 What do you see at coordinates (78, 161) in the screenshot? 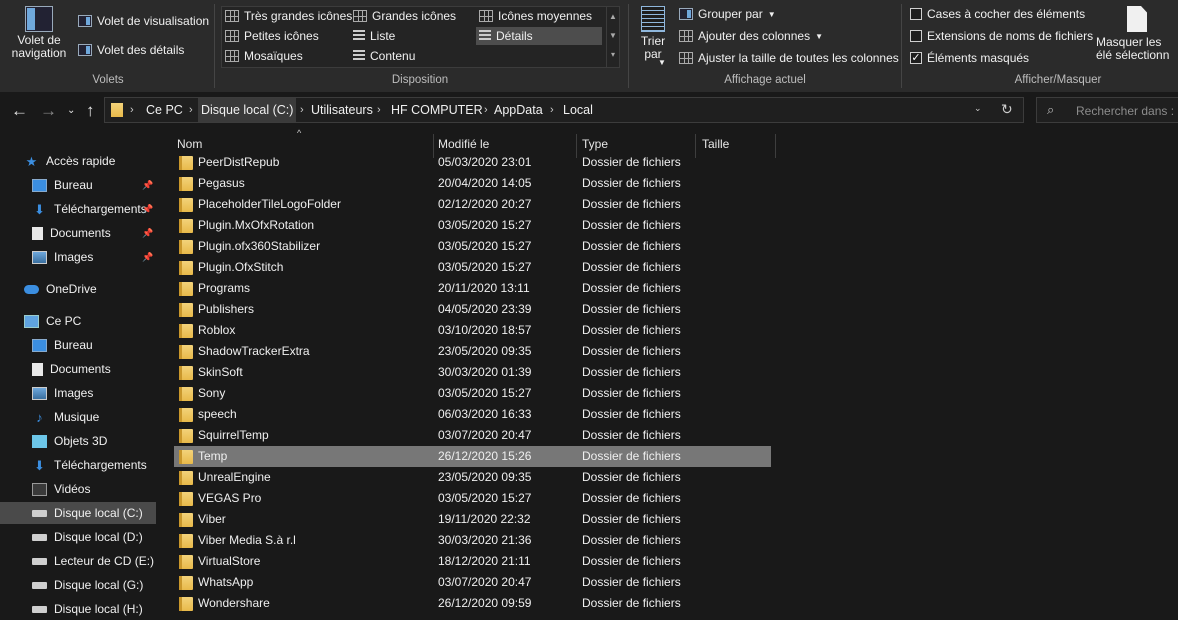
I see `sidebar-item: ★ Accès rapide` at bounding box center [78, 161].